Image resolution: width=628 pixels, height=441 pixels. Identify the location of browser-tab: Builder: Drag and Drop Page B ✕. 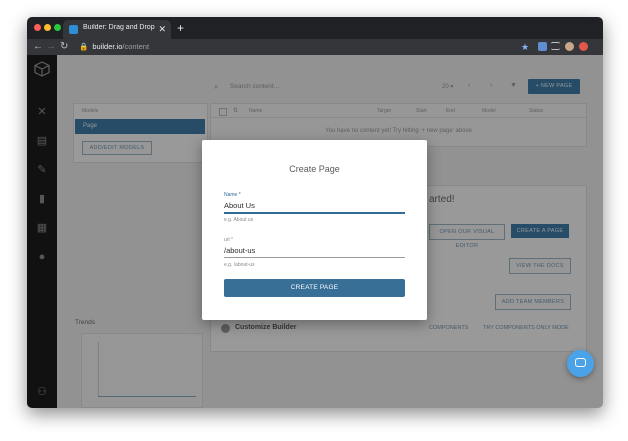
(117, 29).